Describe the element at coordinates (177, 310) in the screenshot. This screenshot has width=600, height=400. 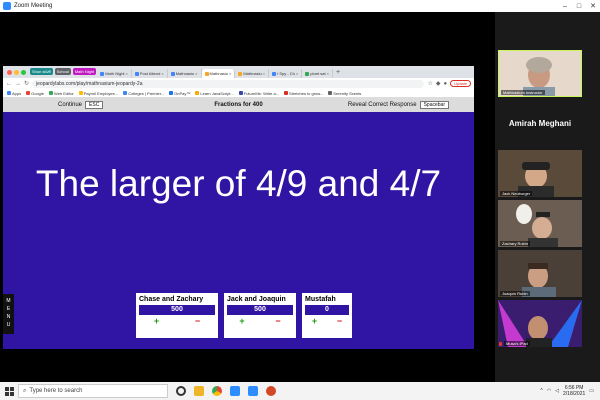
I see `team-score: 500` at that location.